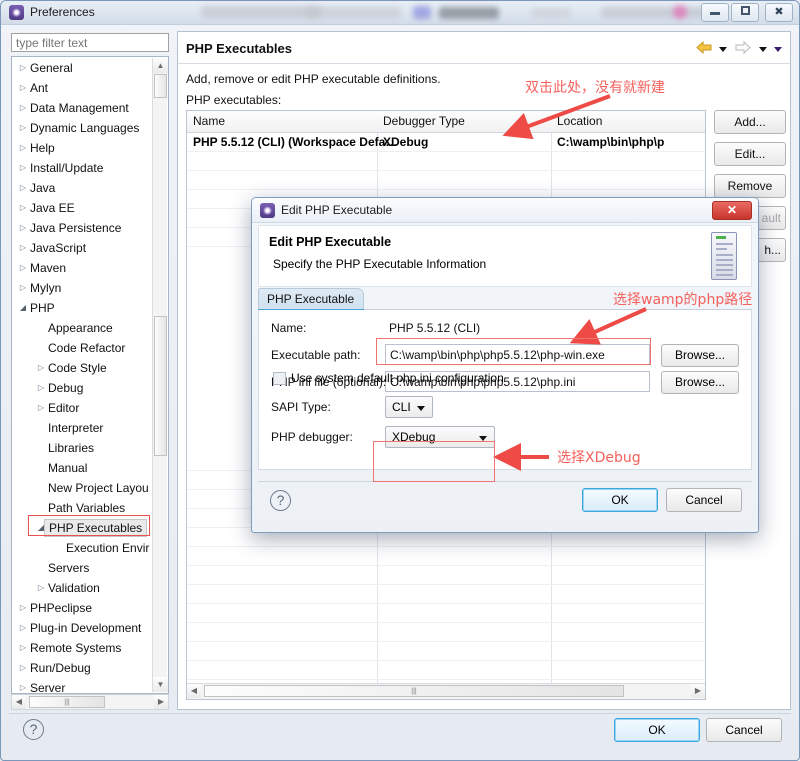 Image resolution: width=800 pixels, height=761 pixels. What do you see at coordinates (67, 702) in the screenshot?
I see `hscroll-thumb: |||` at bounding box center [67, 702].